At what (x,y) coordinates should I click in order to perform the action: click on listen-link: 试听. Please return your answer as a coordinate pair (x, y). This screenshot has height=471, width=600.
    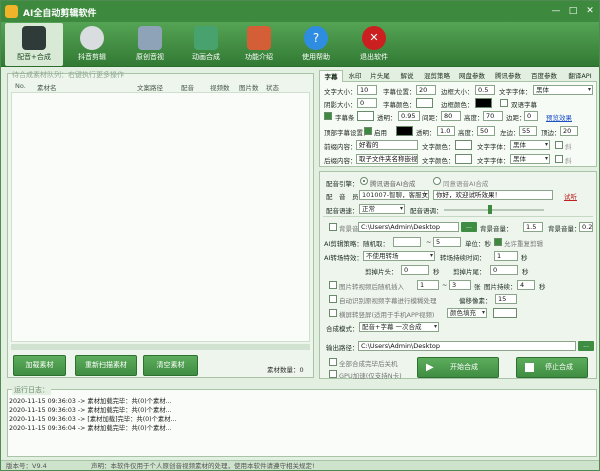
    Looking at the image, I should click on (570, 196).